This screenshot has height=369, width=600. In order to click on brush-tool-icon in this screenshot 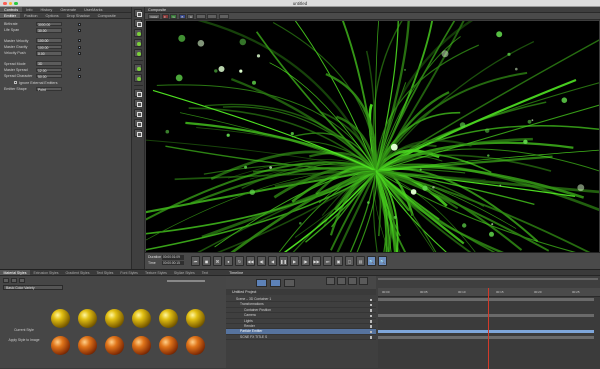, I will do `click(138, 103)`.